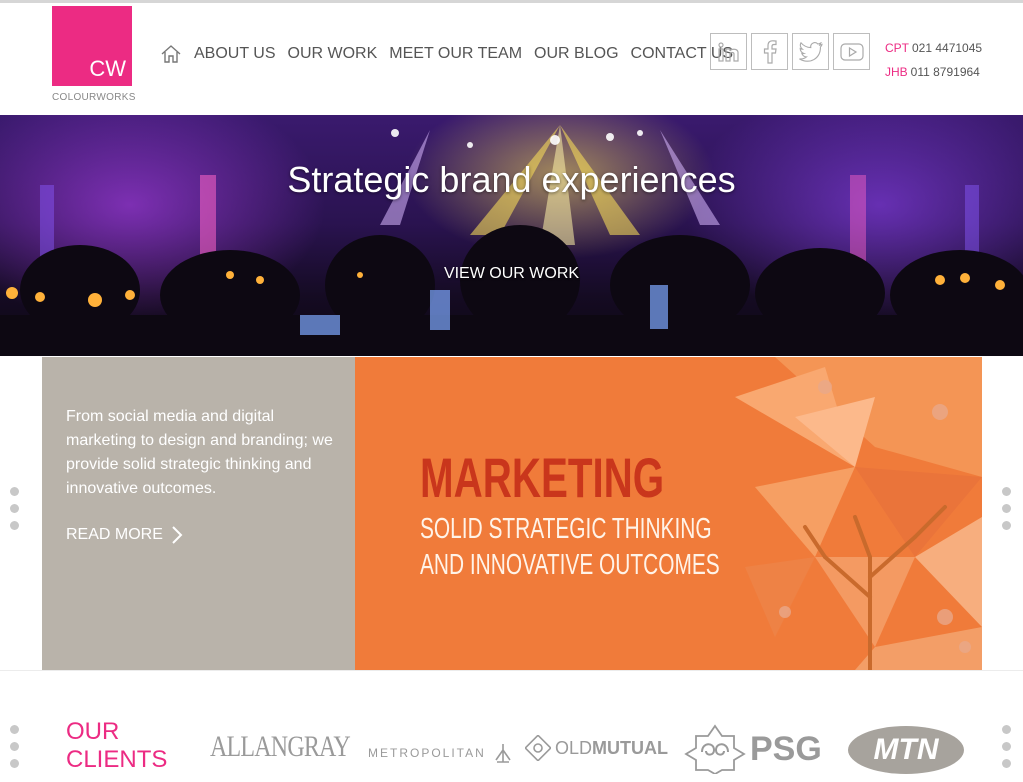 The width and height of the screenshot is (1023, 782). I want to click on colourworks-logo: CW COLOURWORKS, so click(94, 55).